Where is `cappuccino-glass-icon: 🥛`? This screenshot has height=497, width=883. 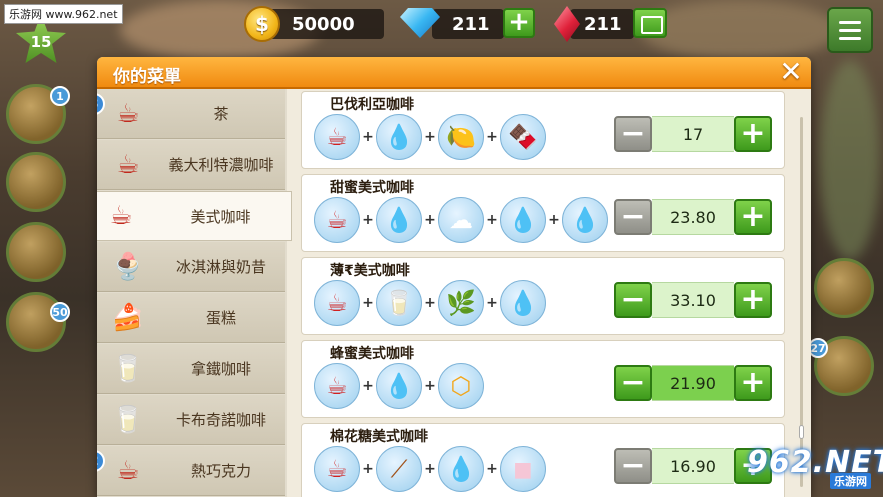 cappuccino-glass-icon: 🥛 is located at coordinates (128, 419).